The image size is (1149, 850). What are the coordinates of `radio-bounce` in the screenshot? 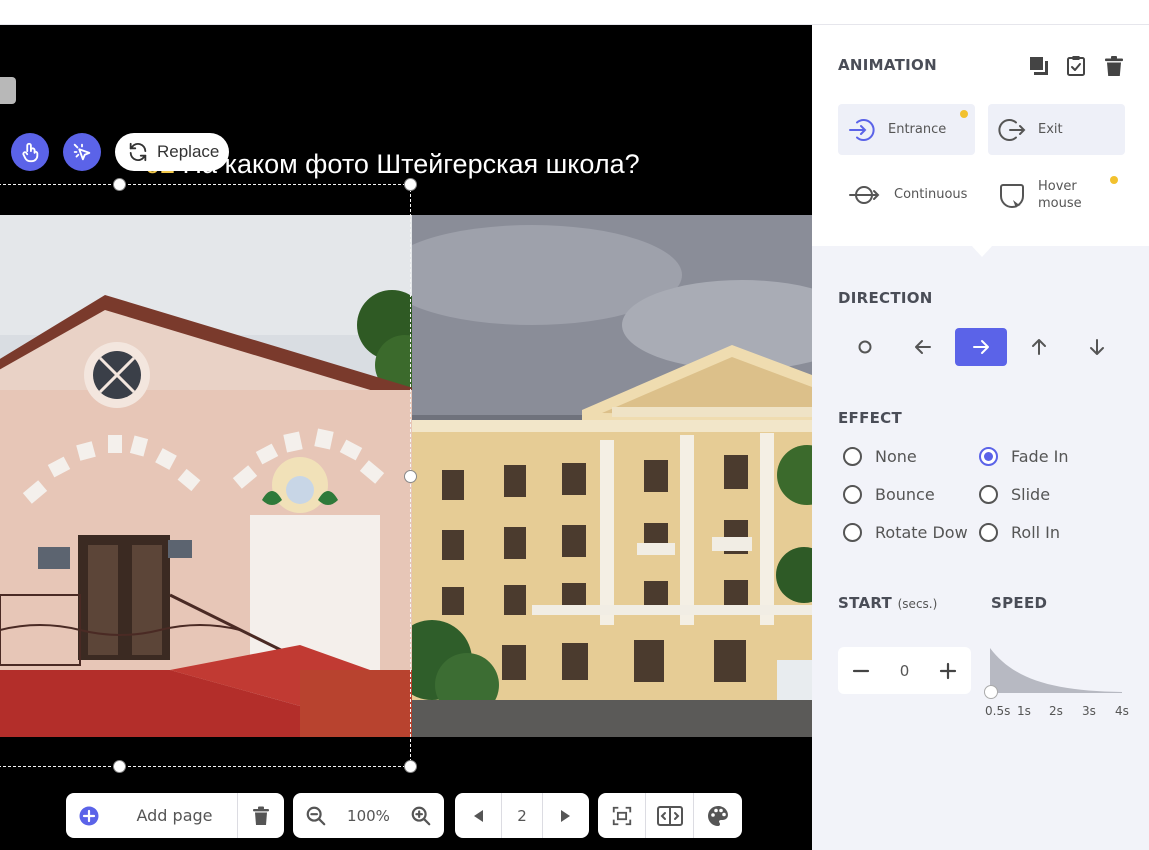 It's located at (852, 494).